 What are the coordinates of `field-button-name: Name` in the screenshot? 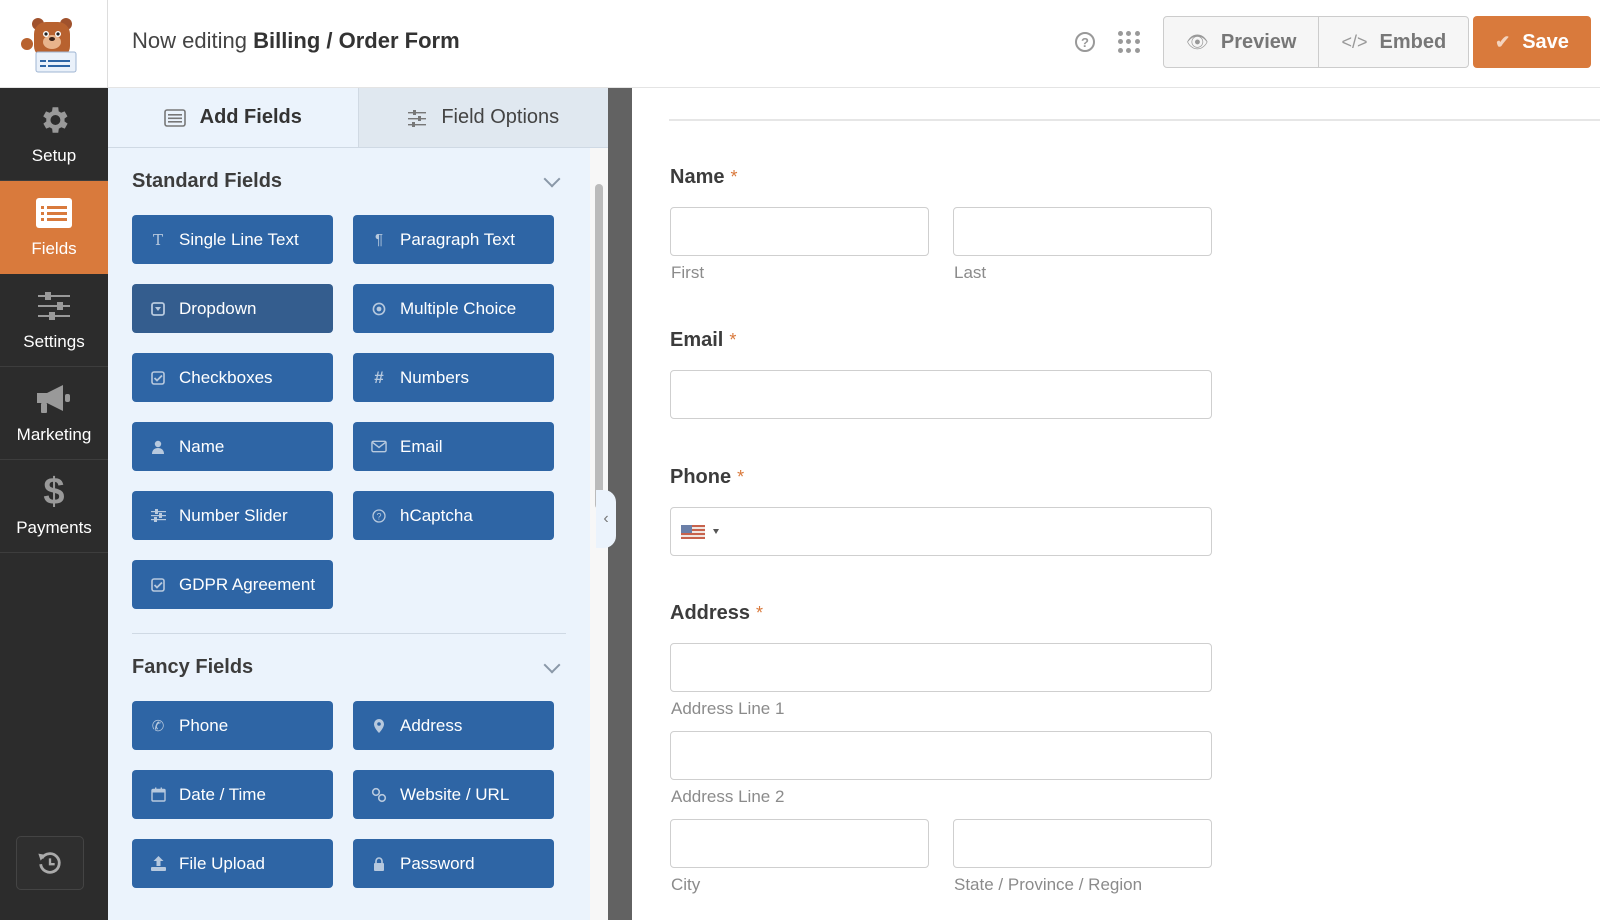 It's located at (232, 446).